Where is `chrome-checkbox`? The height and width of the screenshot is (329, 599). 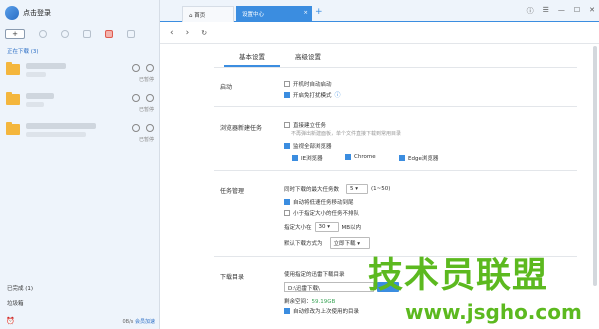
chrome-checkbox is located at coordinates (348, 157).